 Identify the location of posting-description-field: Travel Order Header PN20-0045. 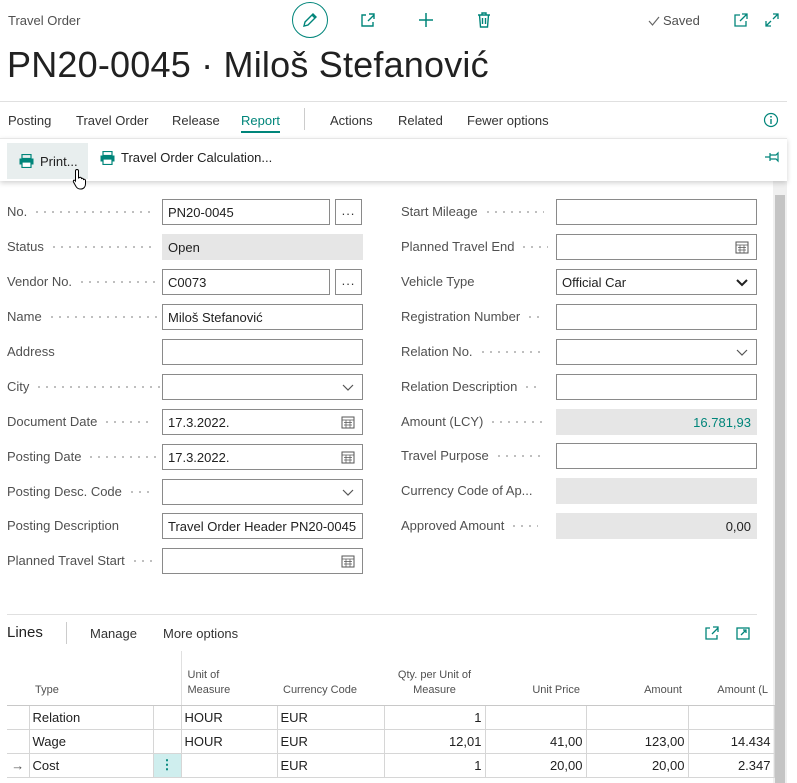
(262, 526).